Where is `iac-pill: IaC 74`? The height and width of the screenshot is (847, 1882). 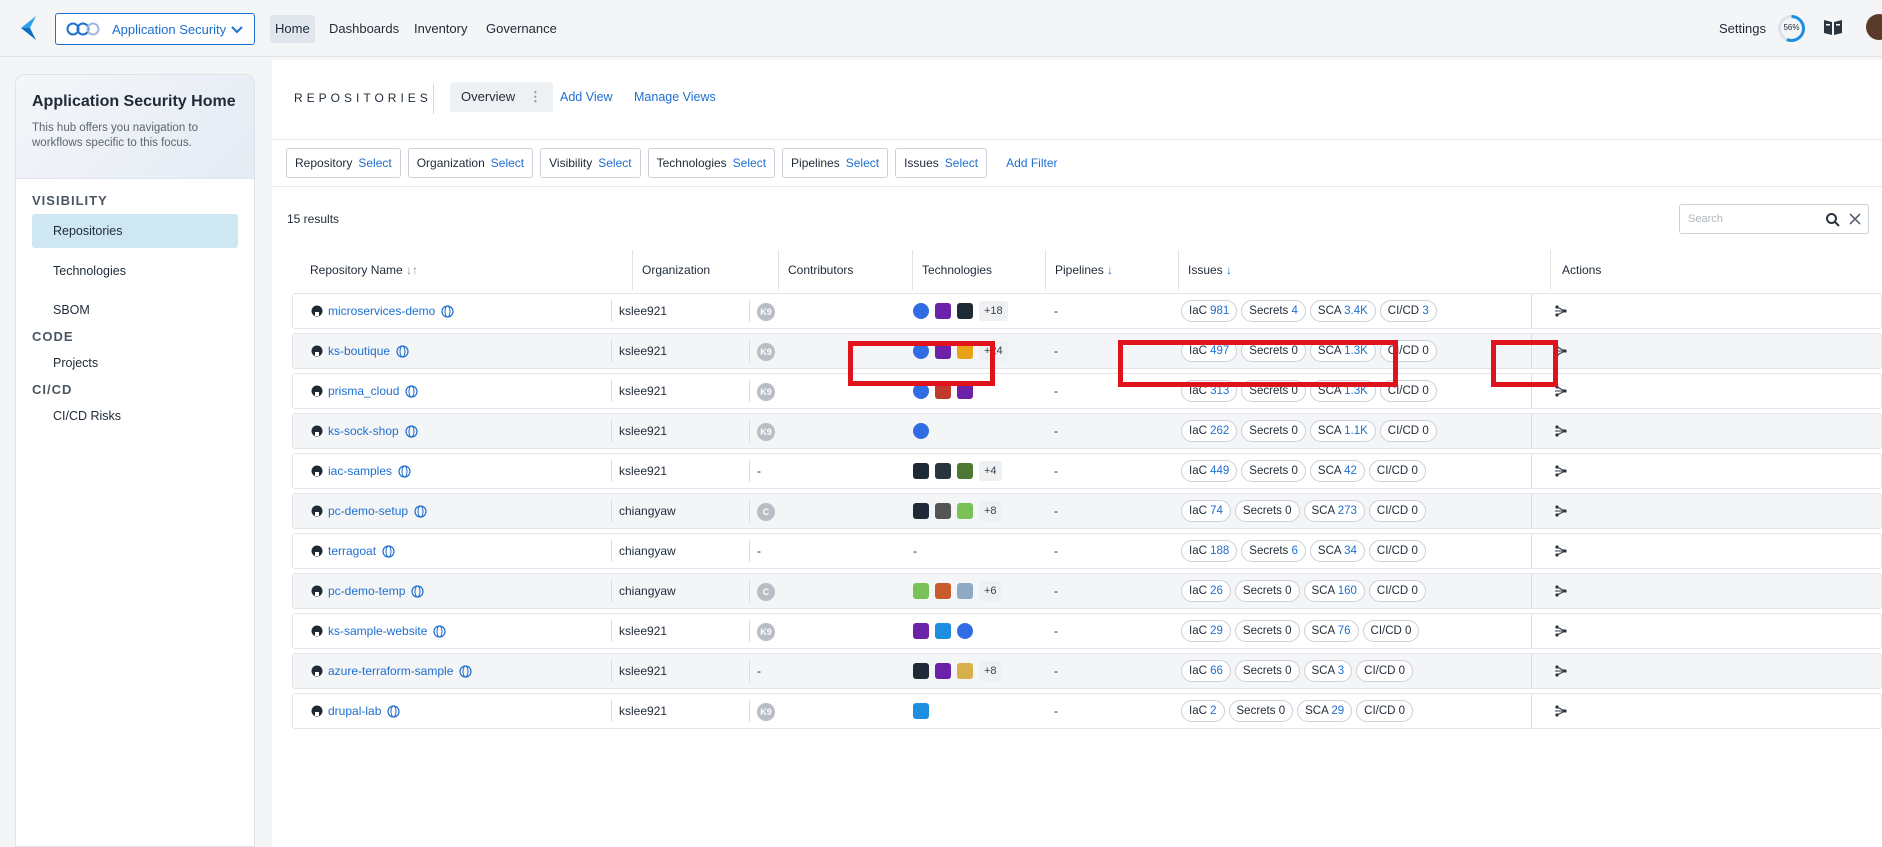
iac-pill: IaC 74 is located at coordinates (1206, 511).